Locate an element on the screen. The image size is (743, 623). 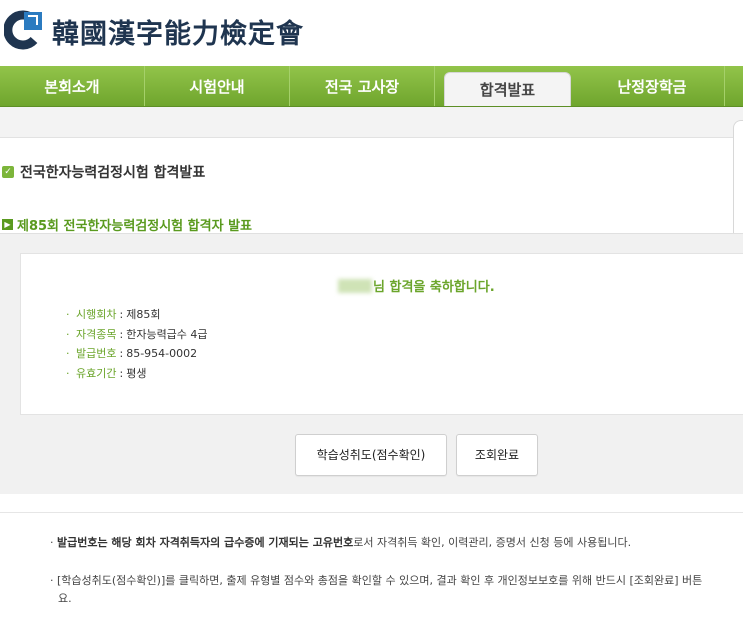
logo-icon is located at coordinates (24, 31).